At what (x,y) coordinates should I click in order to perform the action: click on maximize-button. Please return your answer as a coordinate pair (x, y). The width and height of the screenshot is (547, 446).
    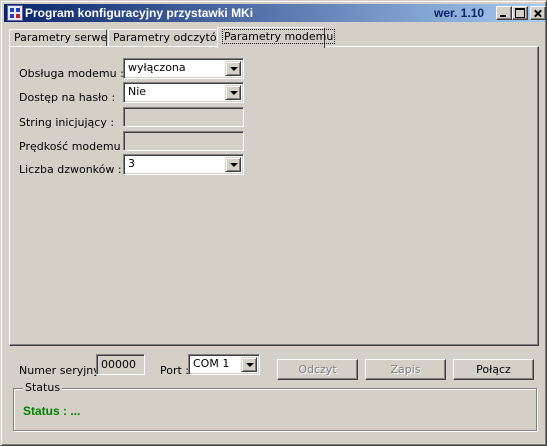
    Looking at the image, I should click on (520, 13).